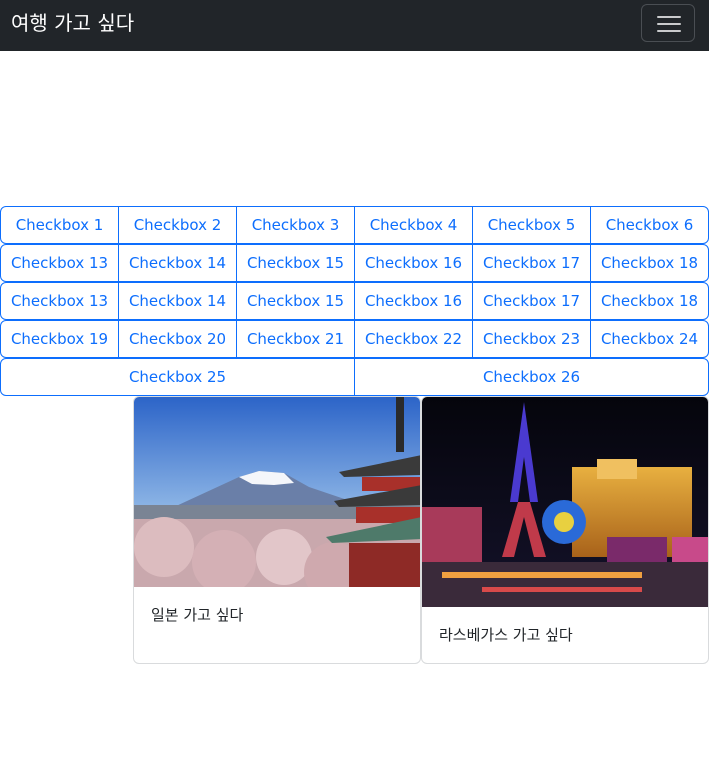 The height and width of the screenshot is (771, 709). Describe the element at coordinates (649, 225) in the screenshot. I see `checkbox-toggle: Checkbox 6` at that location.